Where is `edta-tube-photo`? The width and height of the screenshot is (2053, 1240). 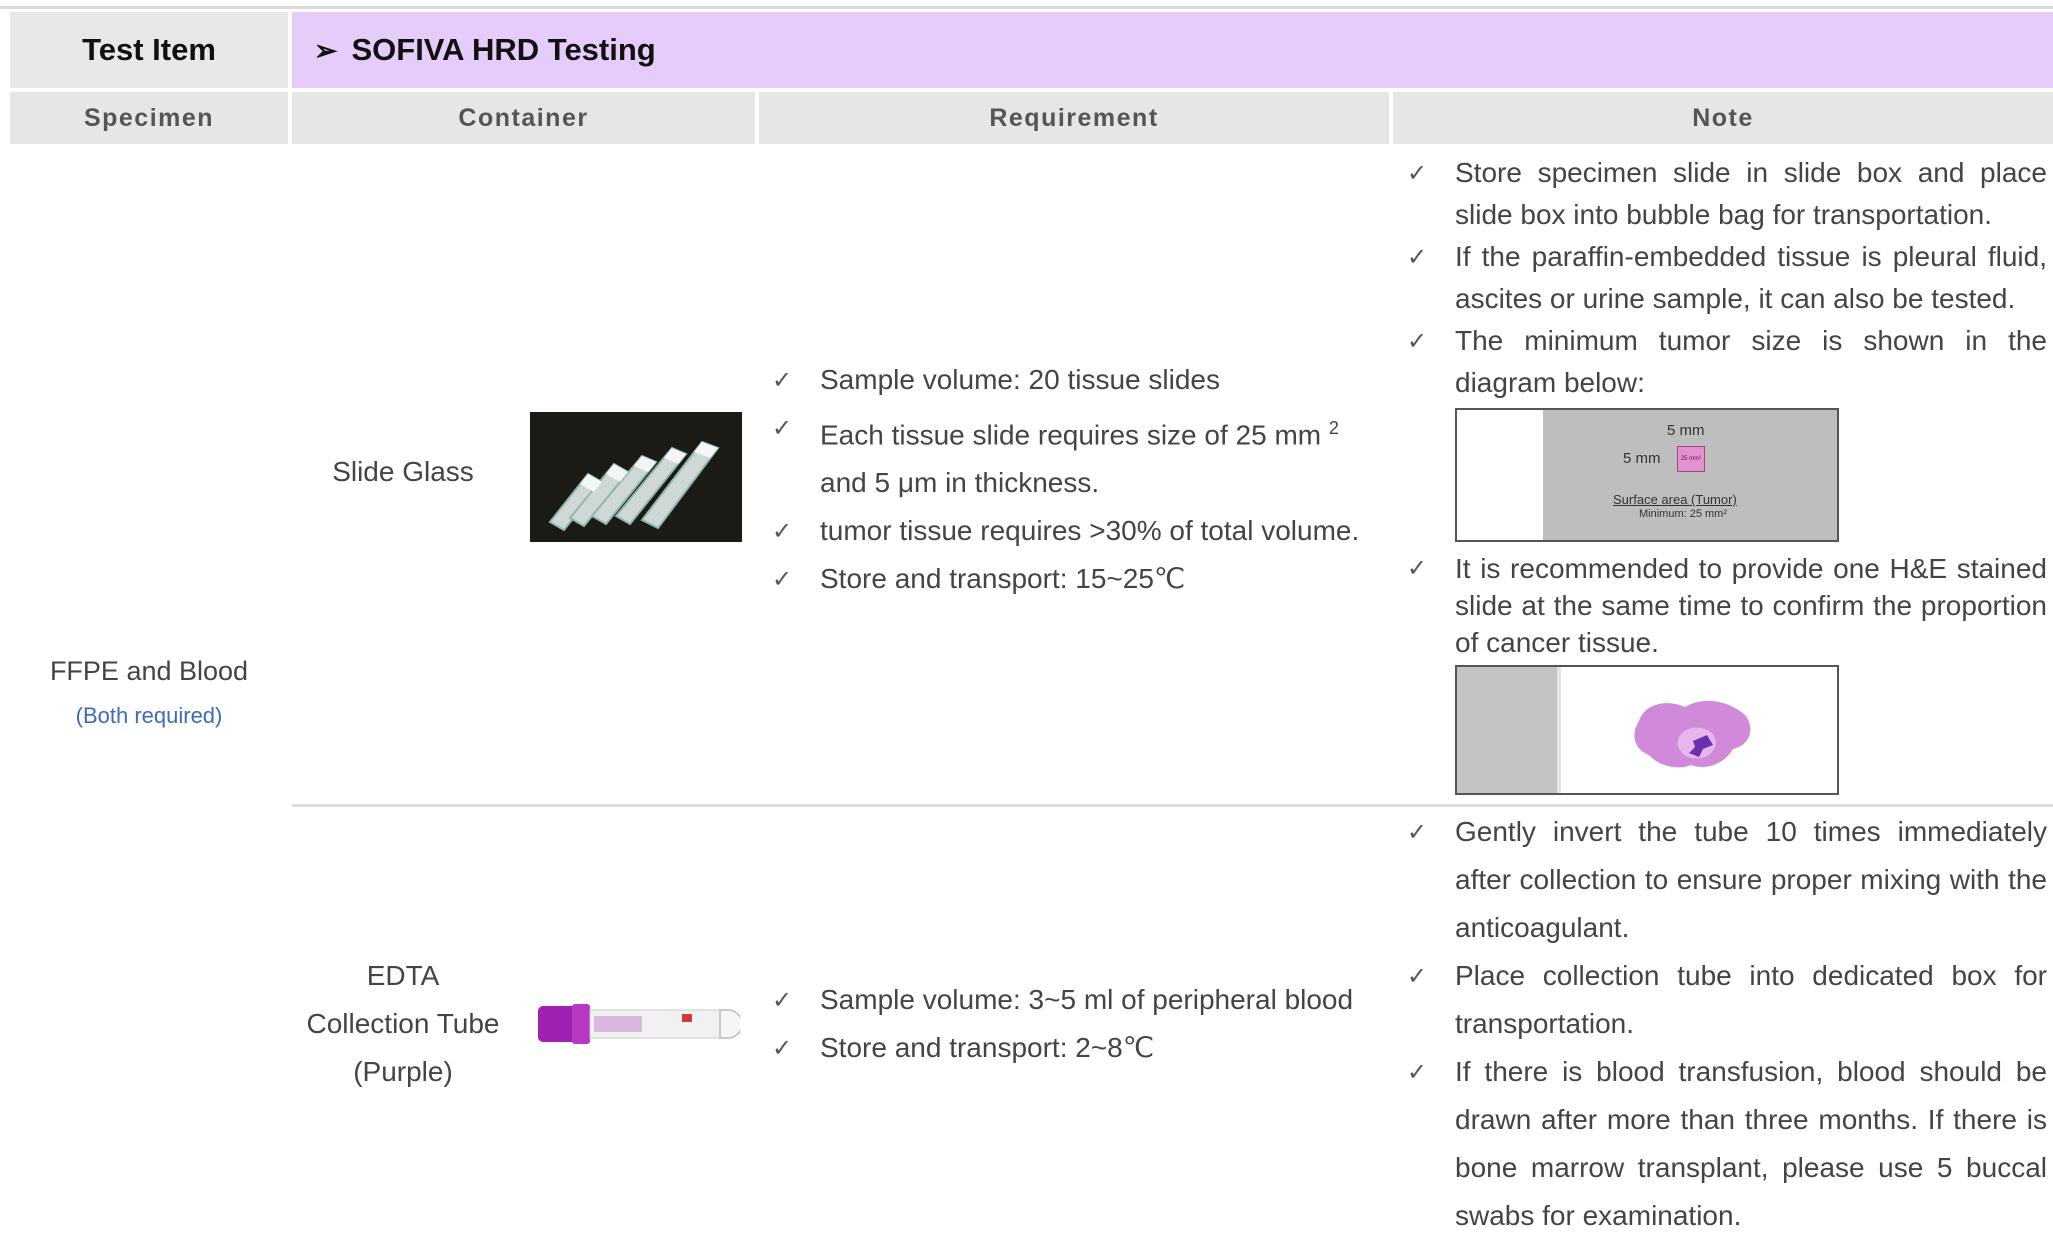
edta-tube-photo is located at coordinates (639, 1024).